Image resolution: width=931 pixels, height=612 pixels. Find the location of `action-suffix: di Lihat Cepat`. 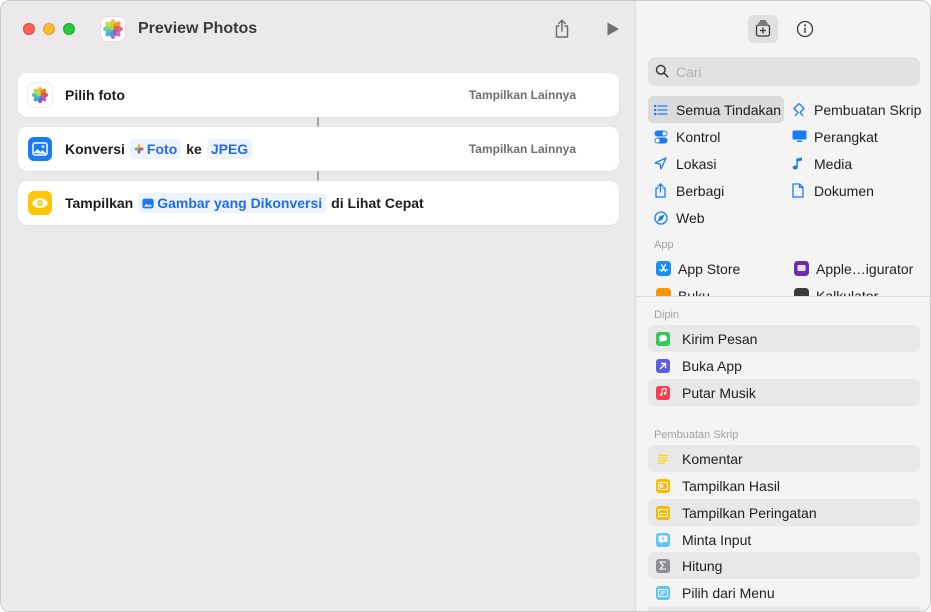

action-suffix: di Lihat Cepat is located at coordinates (377, 203).